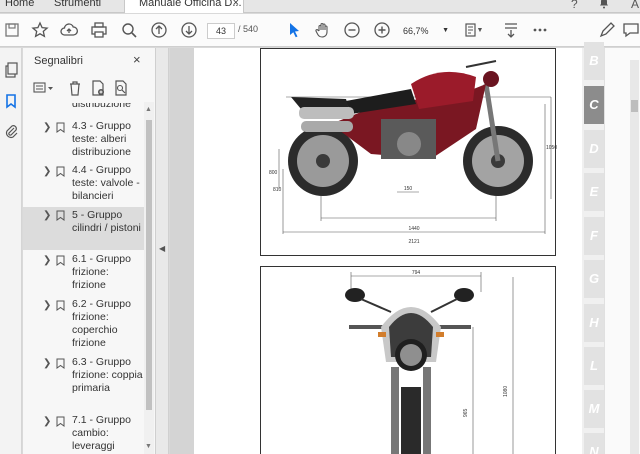 This screenshot has height=454, width=640. Describe the element at coordinates (631, 30) in the screenshot. I see `comment-icon` at that location.